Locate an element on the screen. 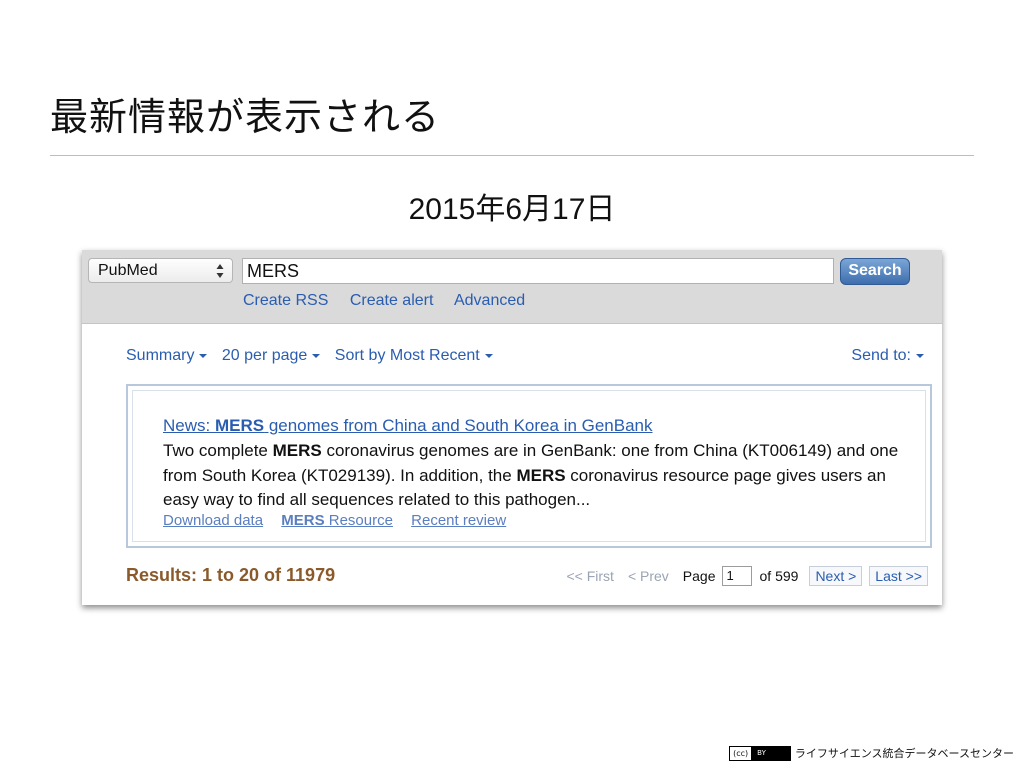 The height and width of the screenshot is (768, 1024). news-title-prefix: News: is located at coordinates (189, 425).